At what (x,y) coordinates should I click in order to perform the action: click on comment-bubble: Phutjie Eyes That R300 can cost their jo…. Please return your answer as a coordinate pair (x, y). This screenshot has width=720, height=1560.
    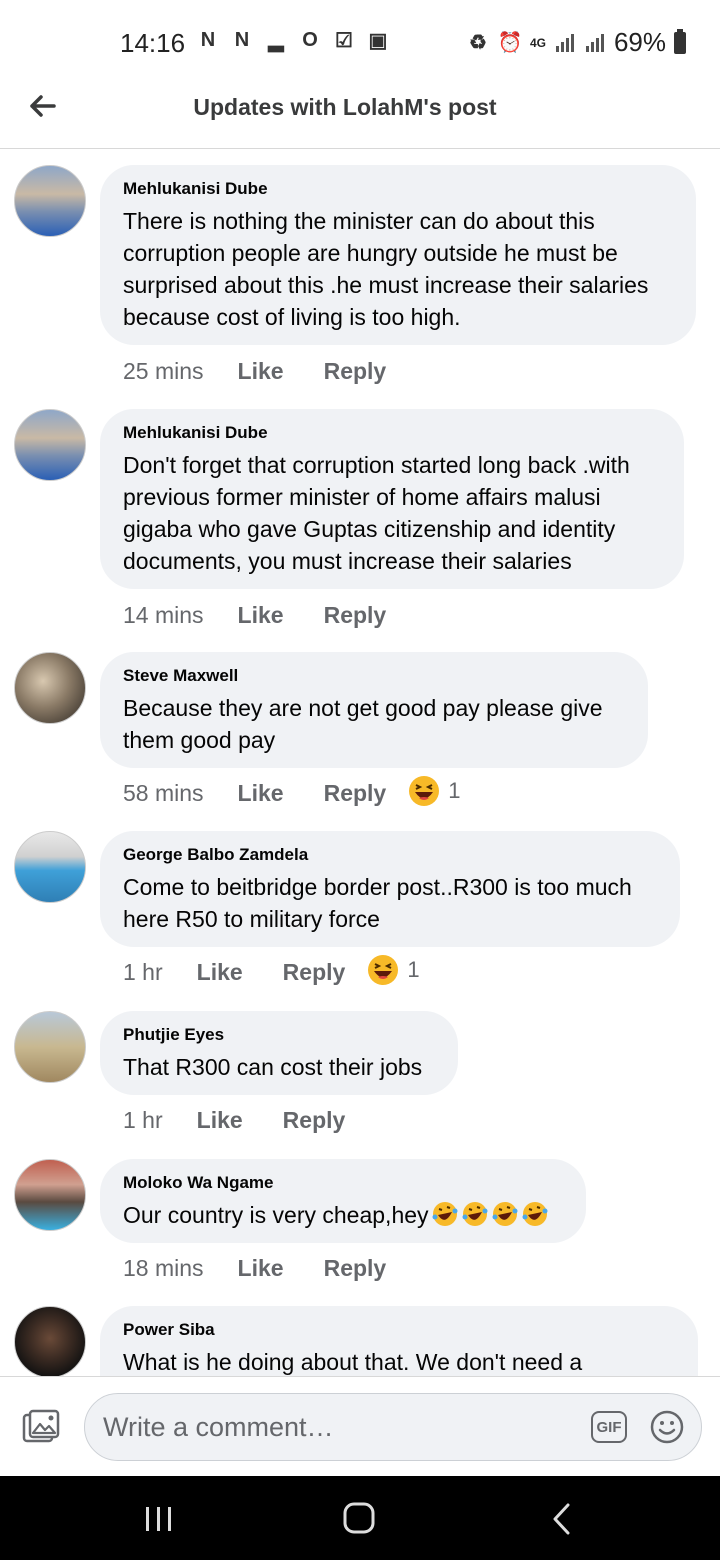
    Looking at the image, I should click on (279, 1053).